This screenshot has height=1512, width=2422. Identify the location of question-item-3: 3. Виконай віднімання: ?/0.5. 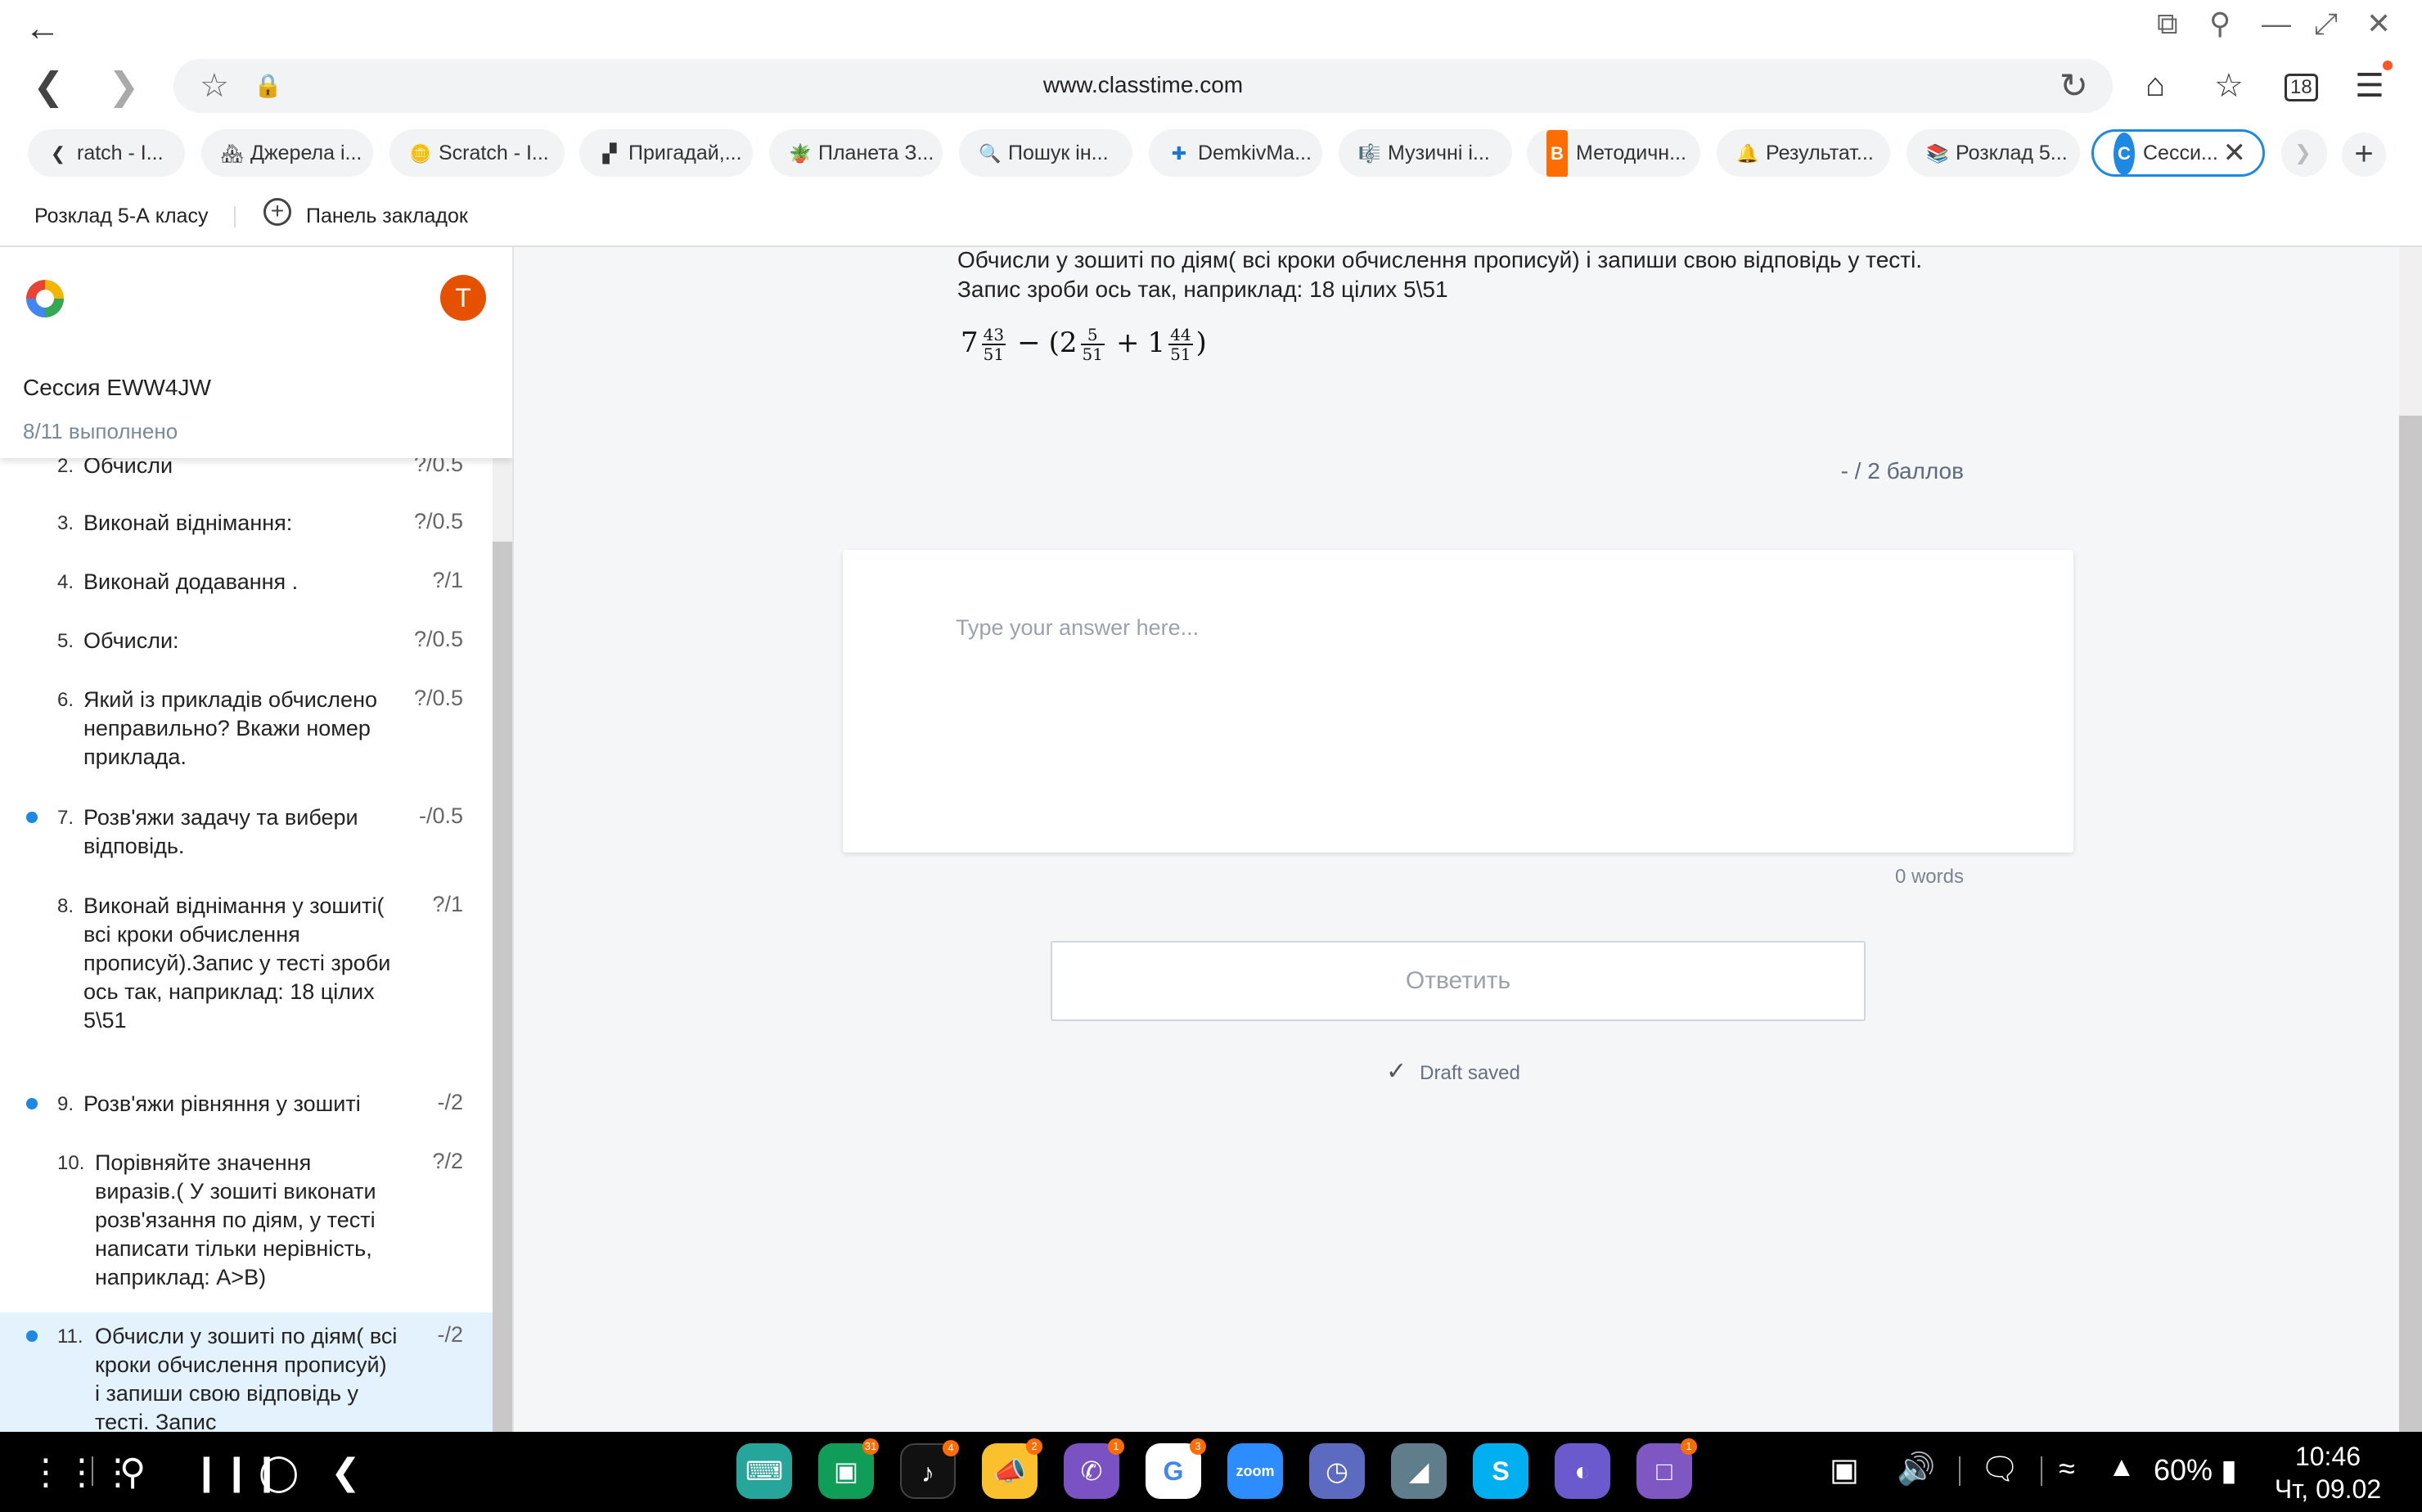
(246, 530).